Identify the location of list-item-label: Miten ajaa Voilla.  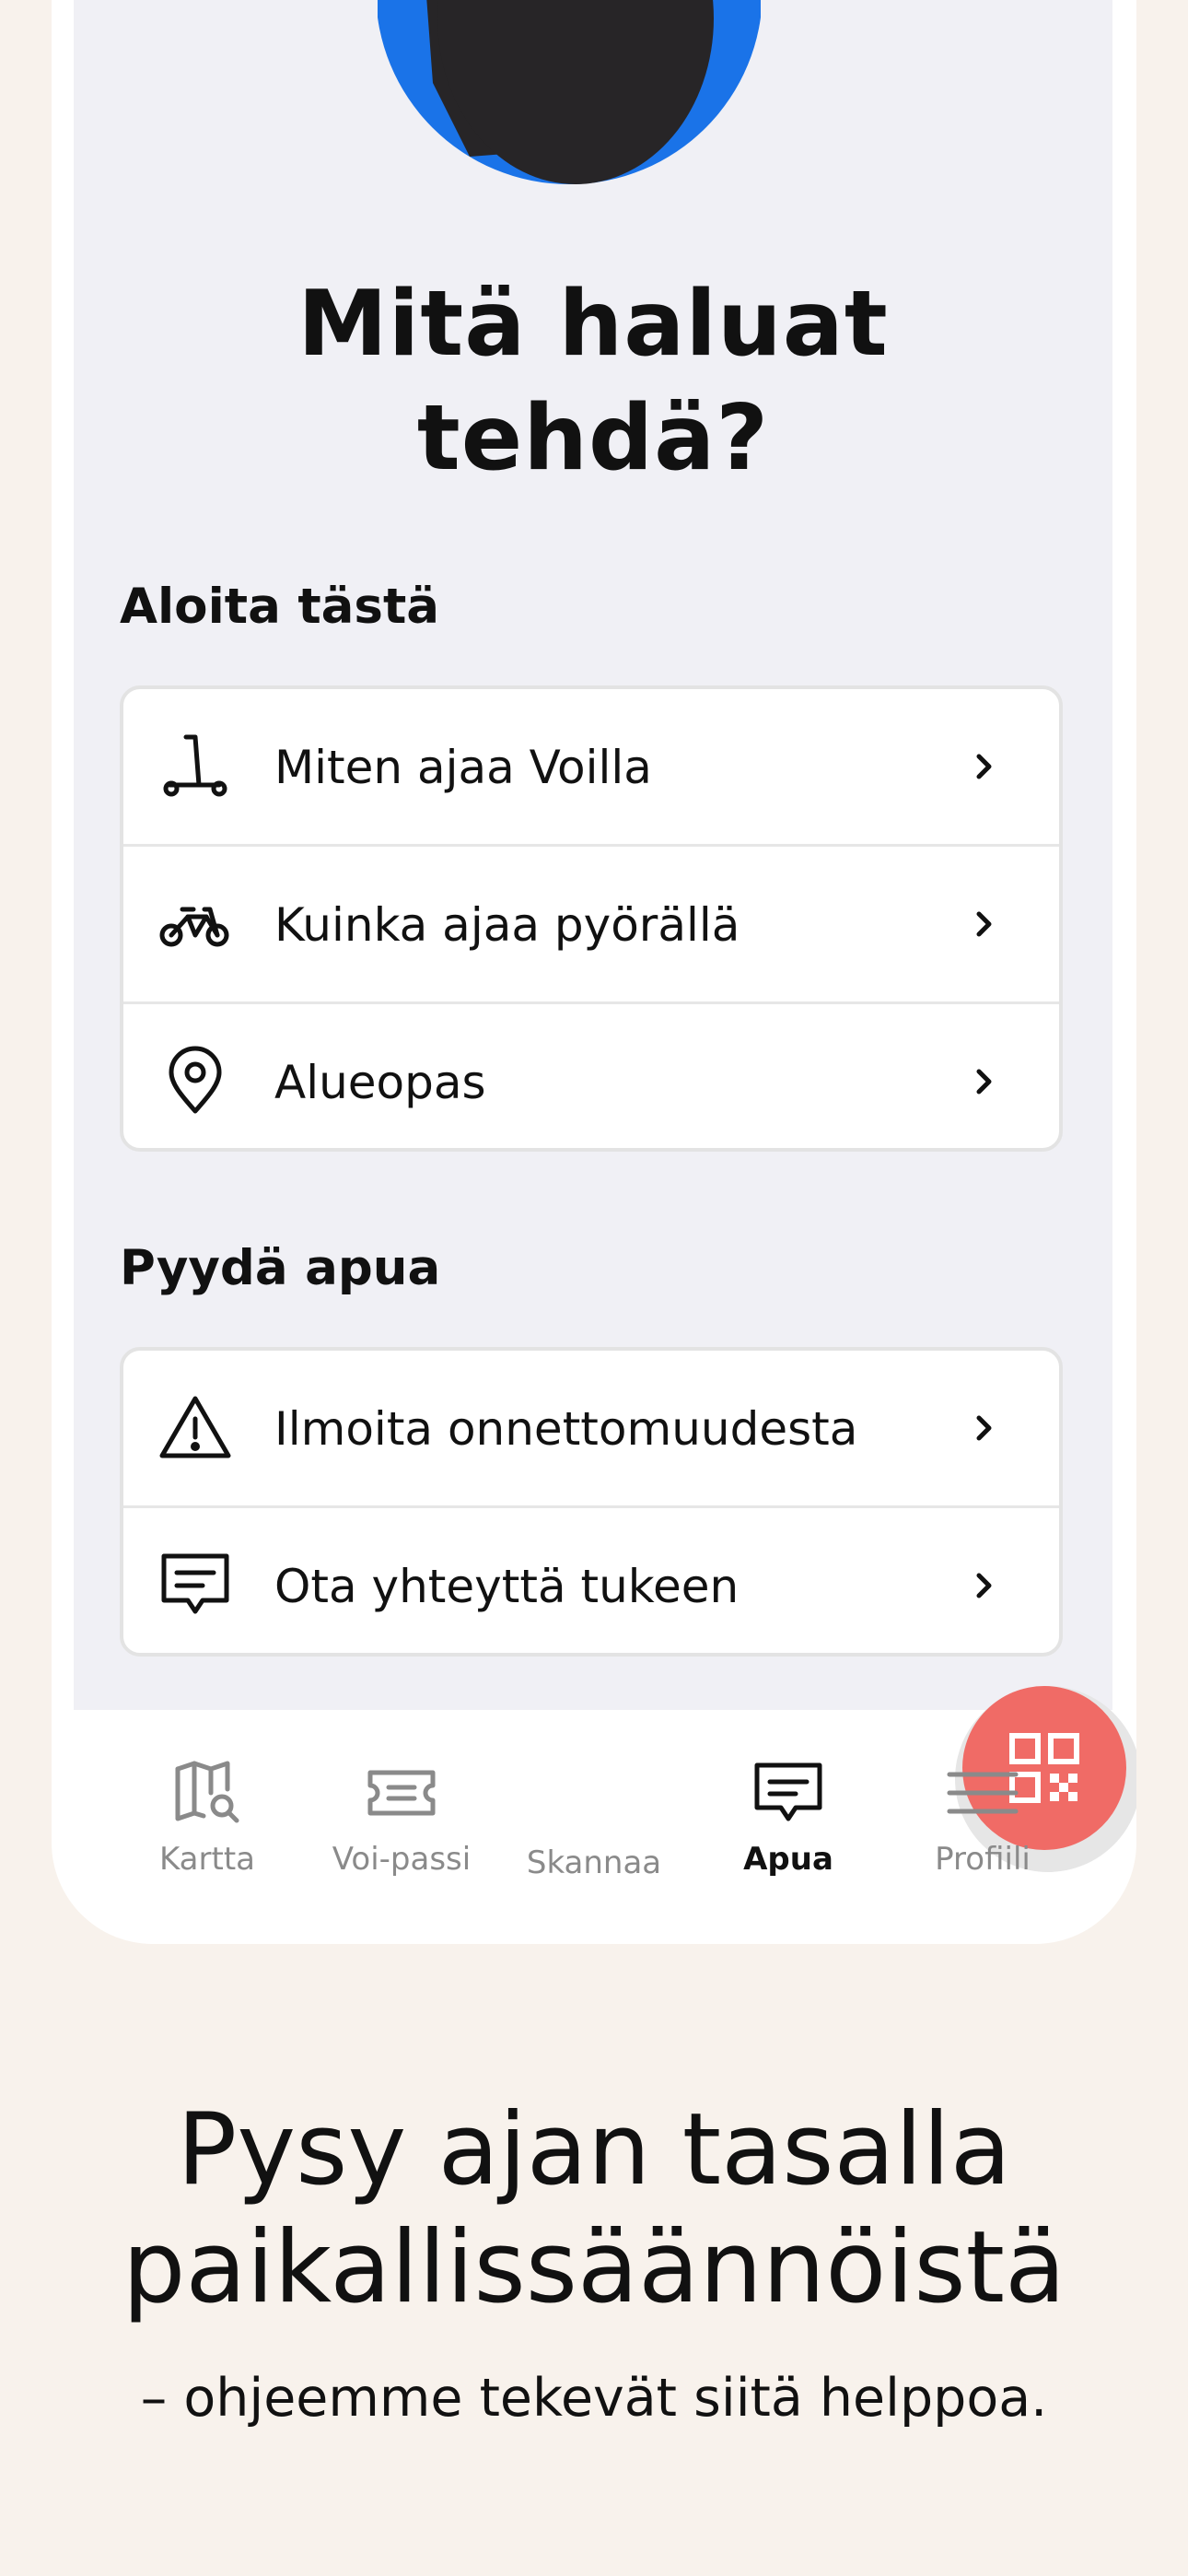
(463, 767).